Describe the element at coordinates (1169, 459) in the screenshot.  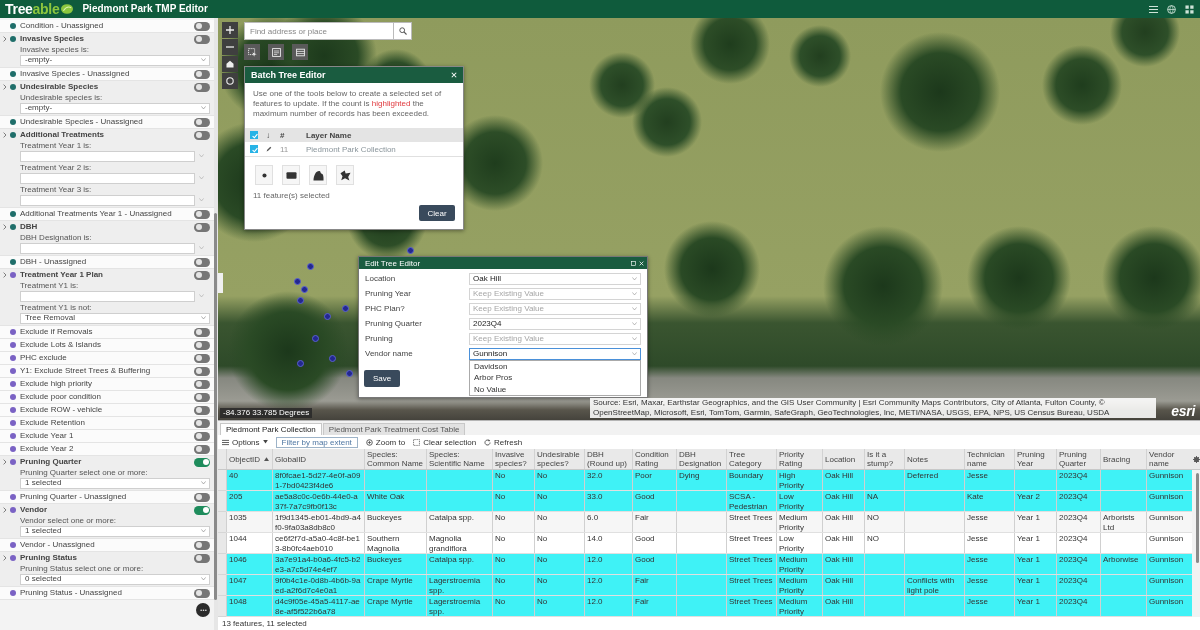
I see `column-header: Vendor name` at that location.